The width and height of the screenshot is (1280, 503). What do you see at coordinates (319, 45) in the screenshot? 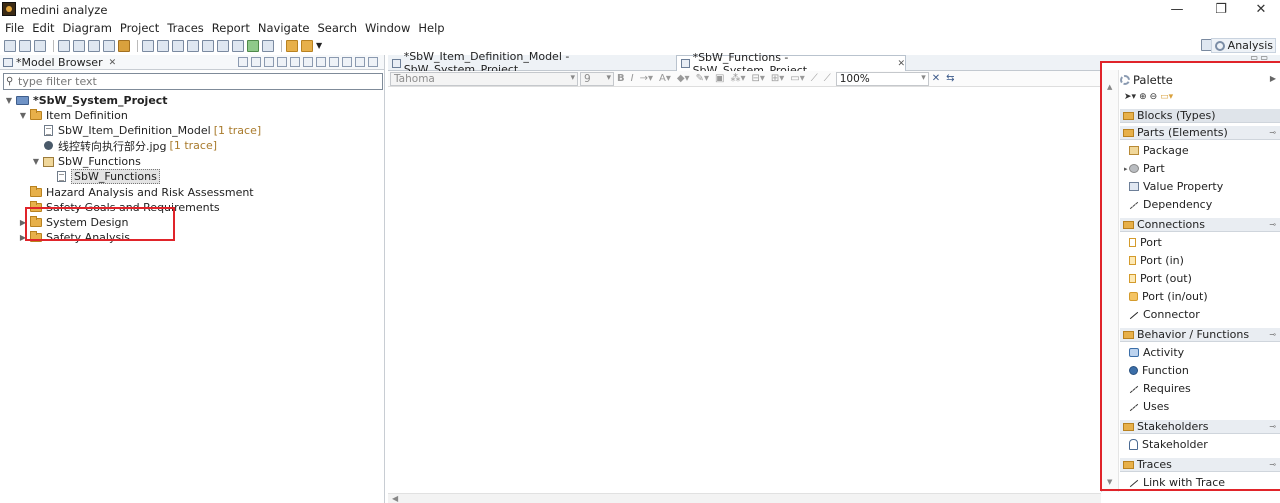
I see `chevron-down-icon: ▼` at bounding box center [319, 45].